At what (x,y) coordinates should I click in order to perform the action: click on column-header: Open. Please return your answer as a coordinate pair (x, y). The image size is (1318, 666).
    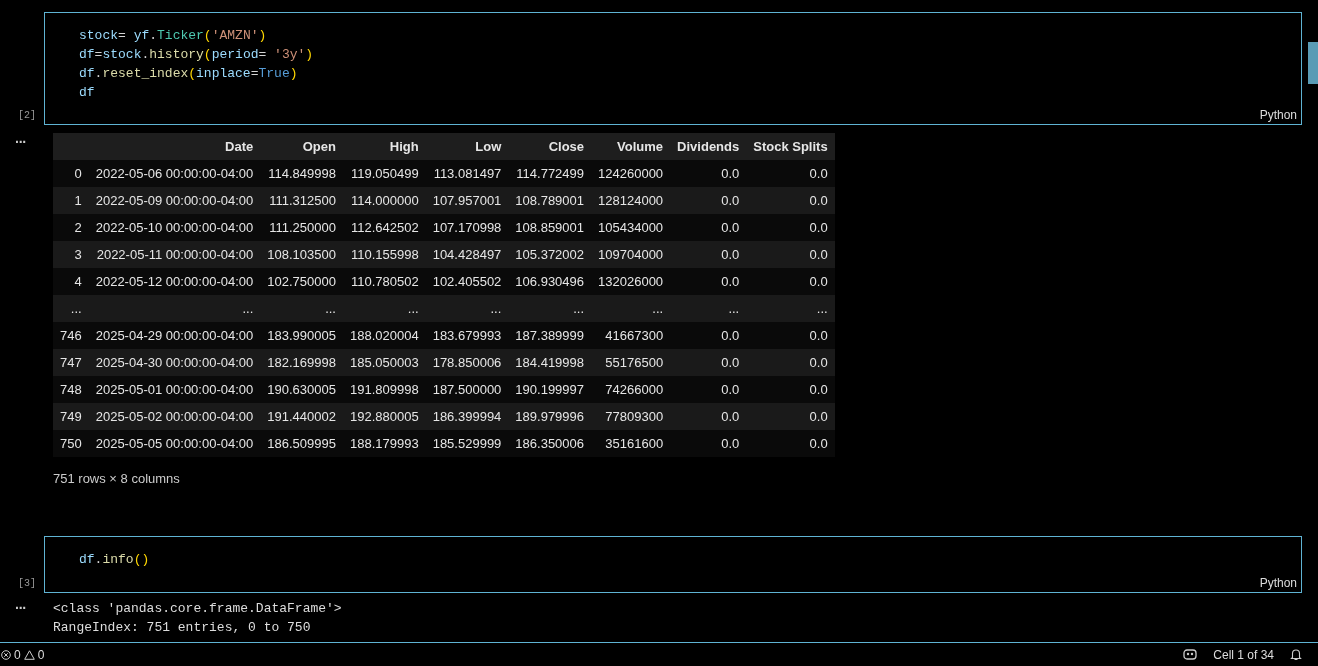
    Looking at the image, I should click on (301, 146).